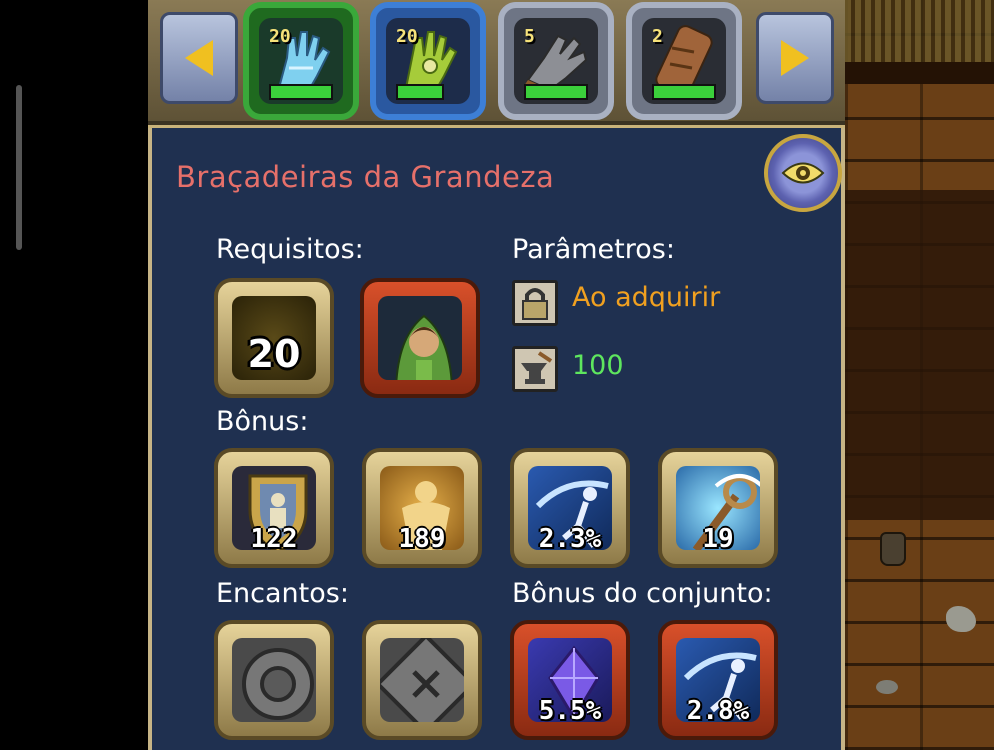 This screenshot has width=994, height=750. Describe the element at coordinates (19, 167) in the screenshot. I see `scroll-indicator` at that location.